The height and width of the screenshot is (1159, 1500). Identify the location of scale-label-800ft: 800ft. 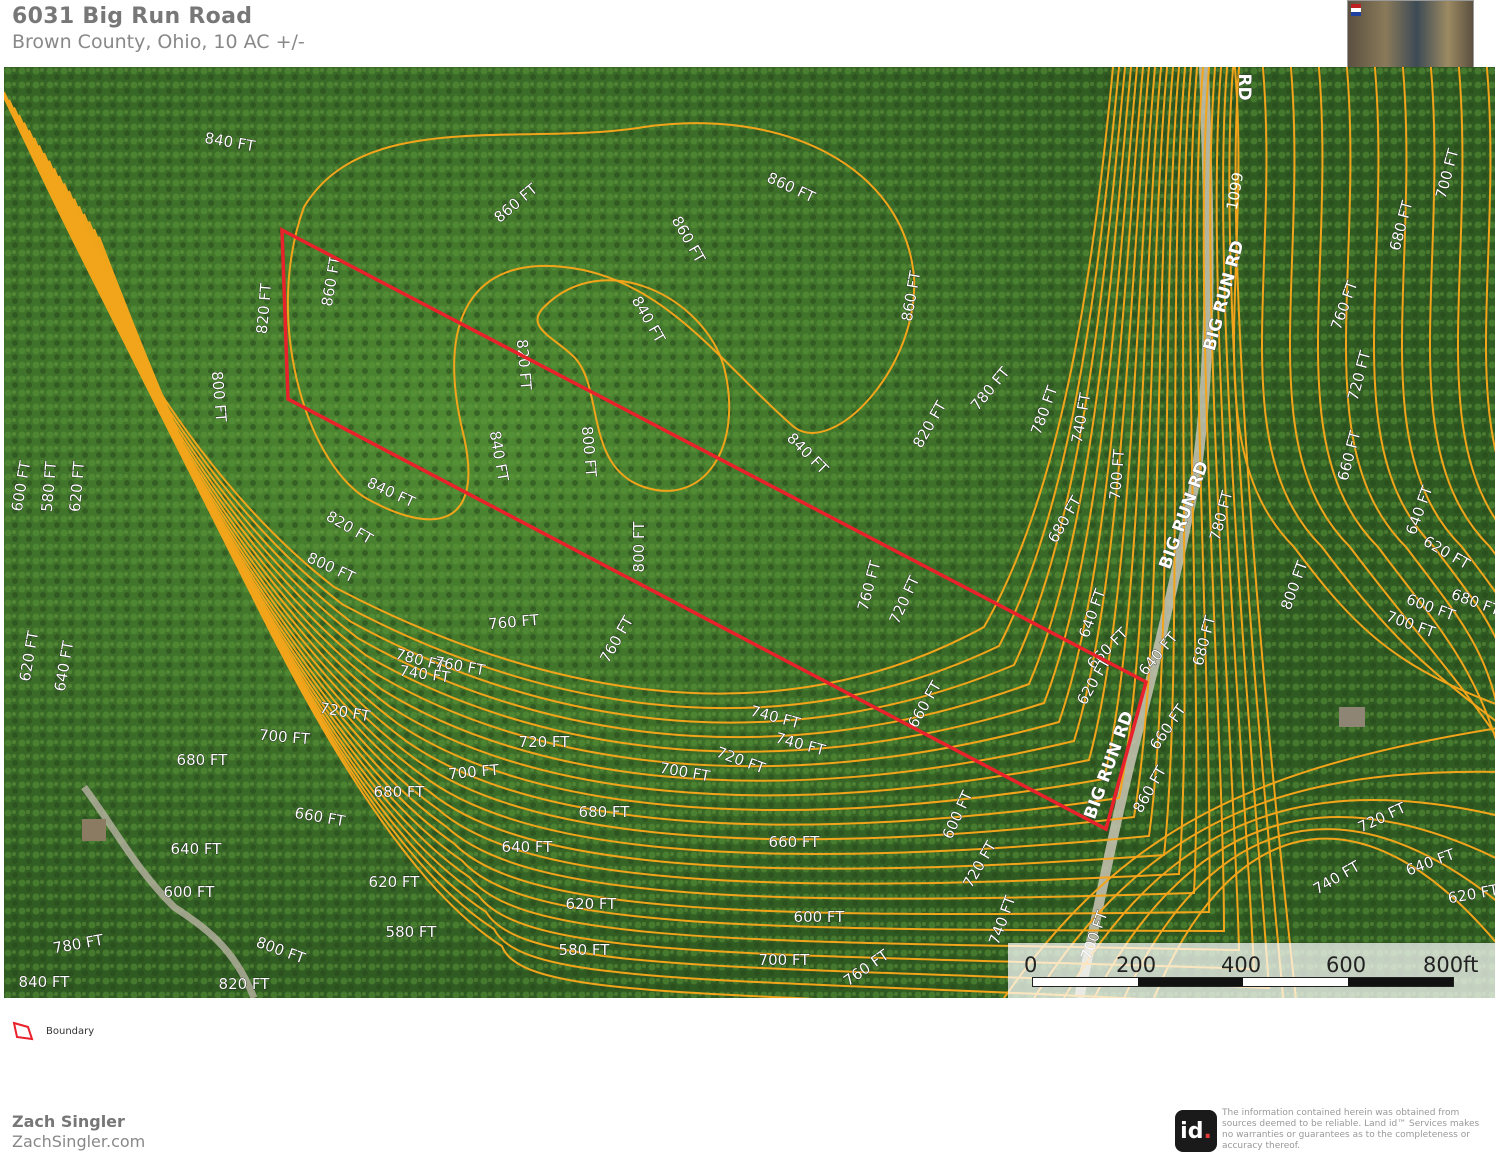
(1451, 965).